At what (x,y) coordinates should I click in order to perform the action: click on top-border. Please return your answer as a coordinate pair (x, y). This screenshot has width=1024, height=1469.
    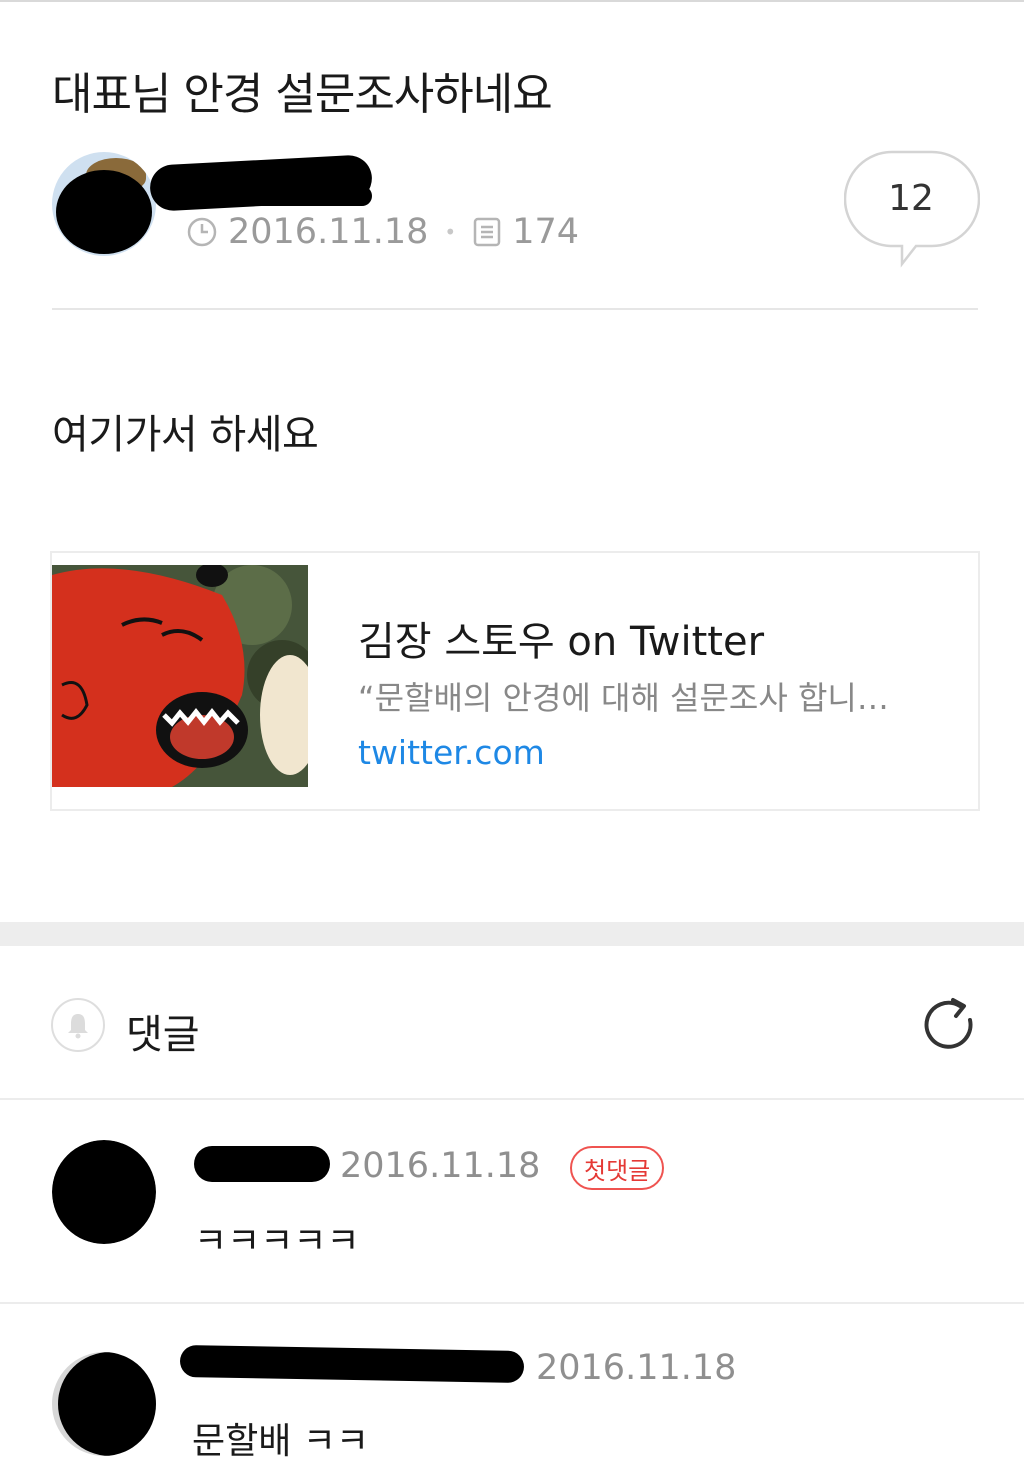
    Looking at the image, I should click on (512, 1).